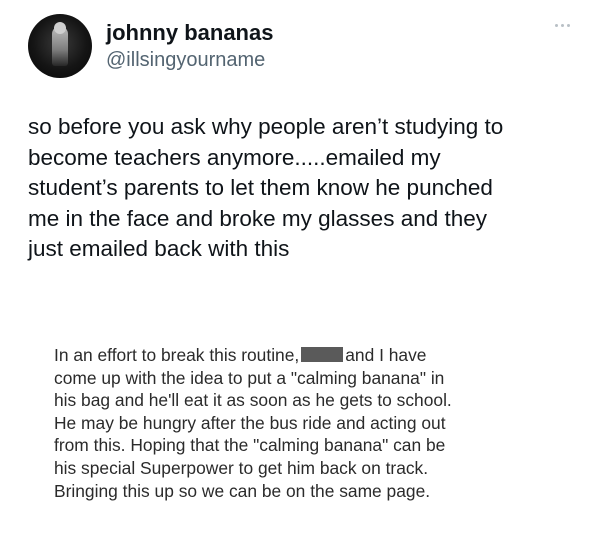  I want to click on avatar-figure-head, so click(60, 28).